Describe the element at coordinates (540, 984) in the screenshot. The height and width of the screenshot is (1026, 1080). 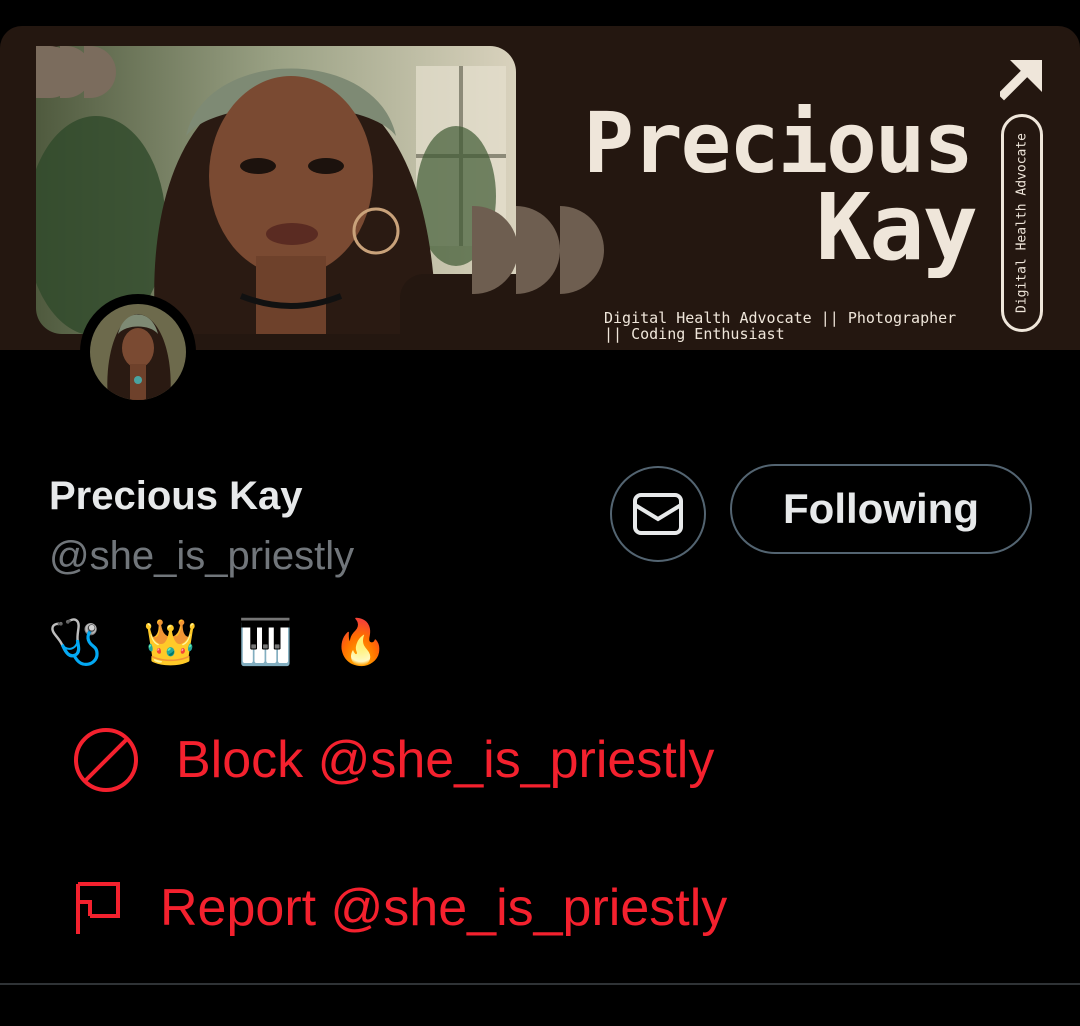
I see `divider` at that location.